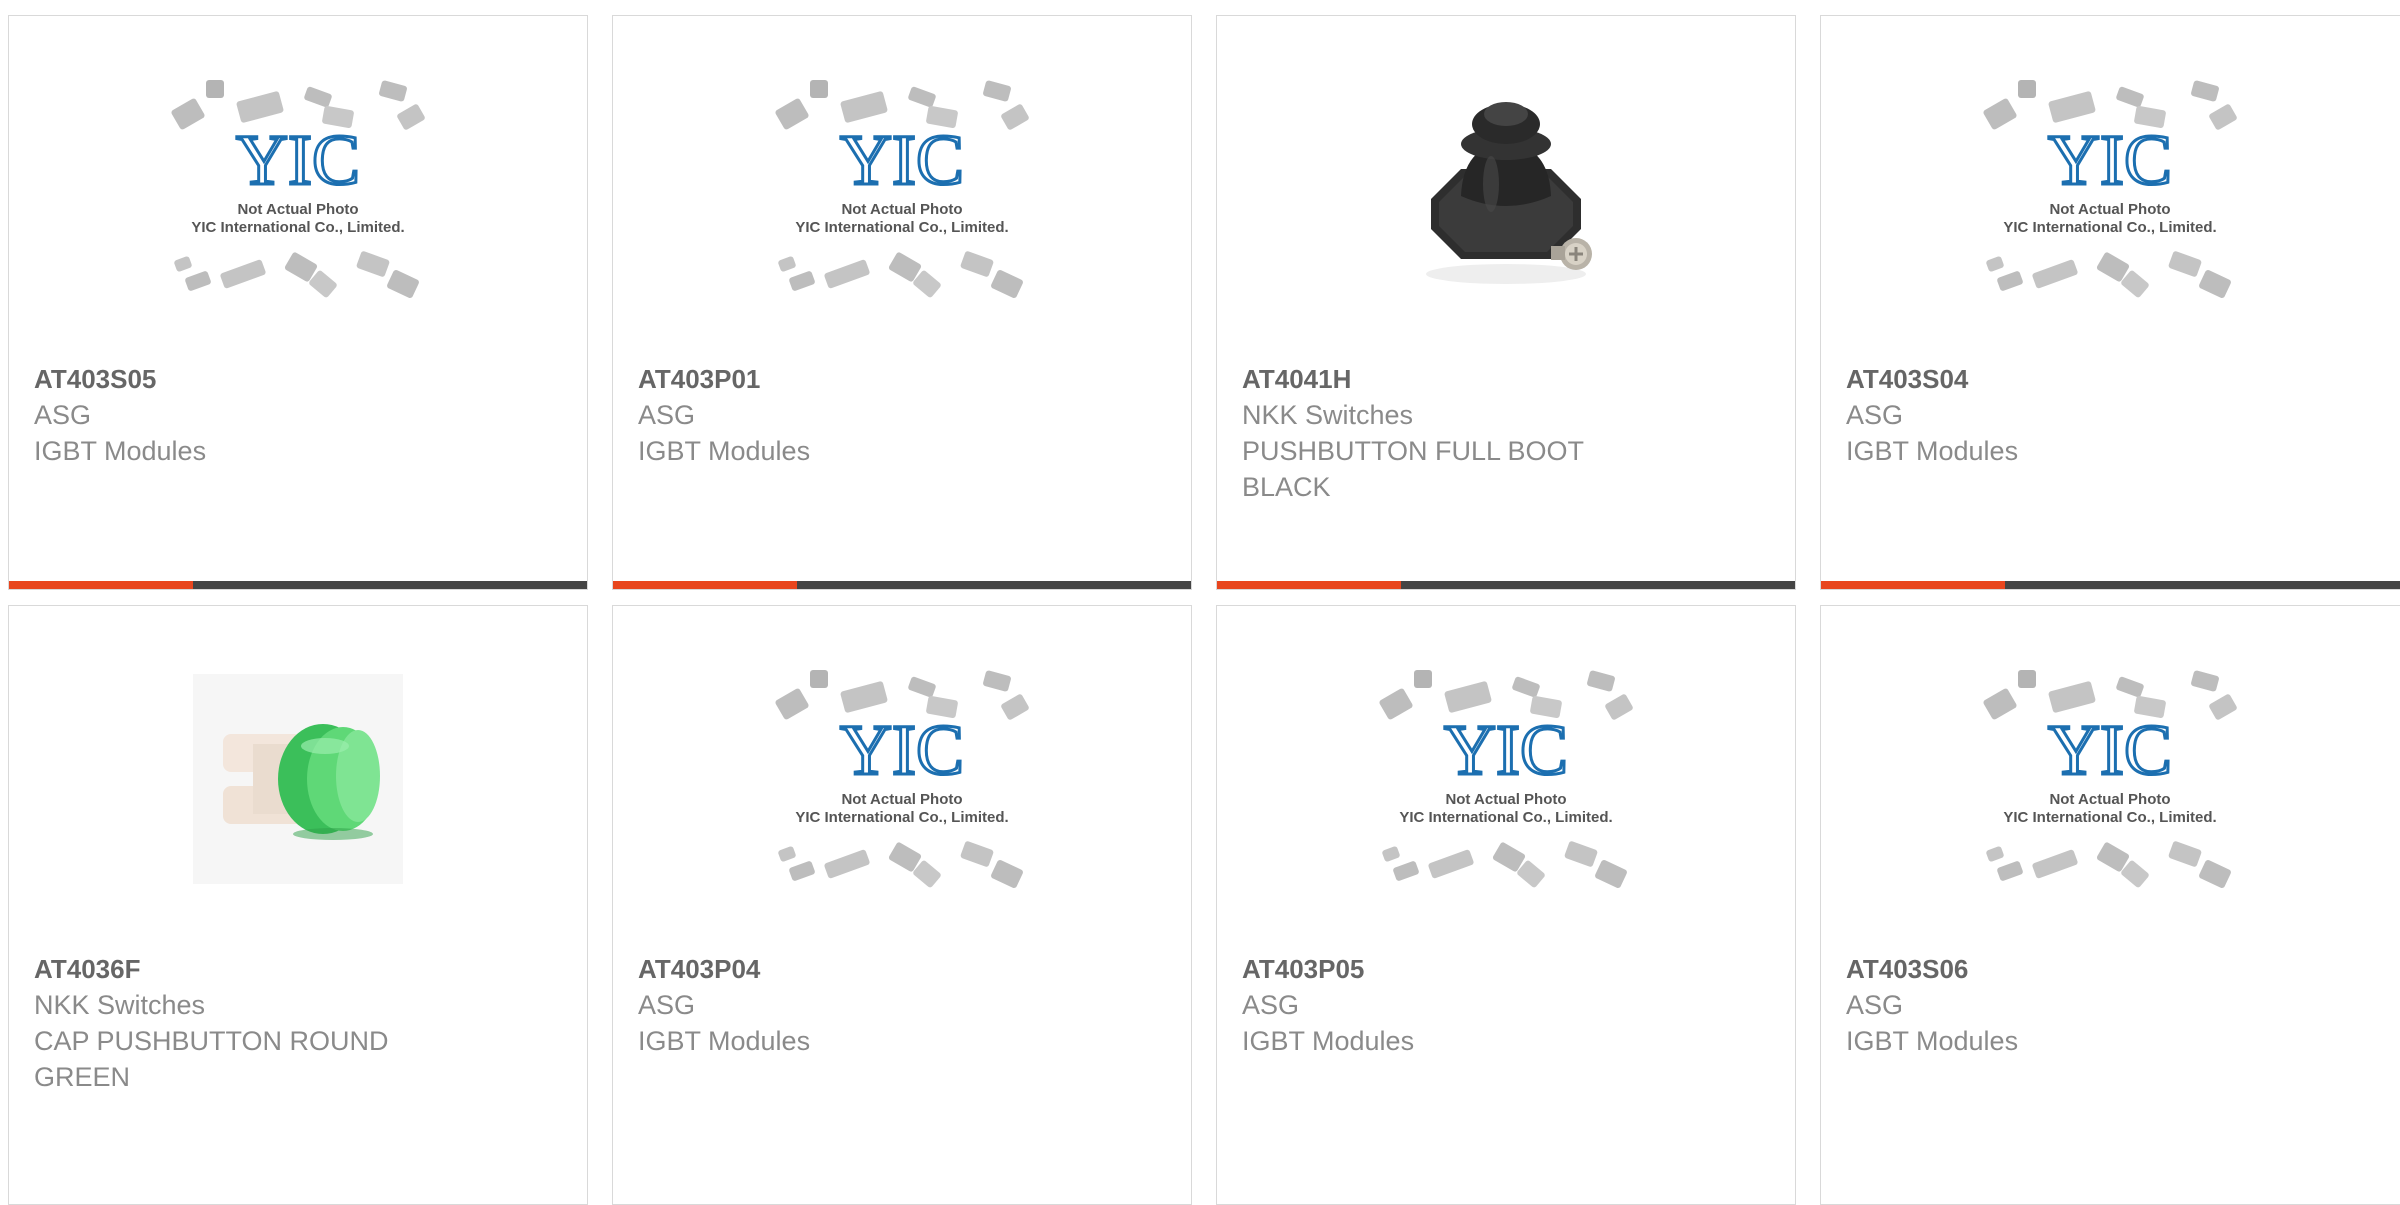 The height and width of the screenshot is (1205, 2400). I want to click on part-number-link: AT4036F, so click(300, 969).